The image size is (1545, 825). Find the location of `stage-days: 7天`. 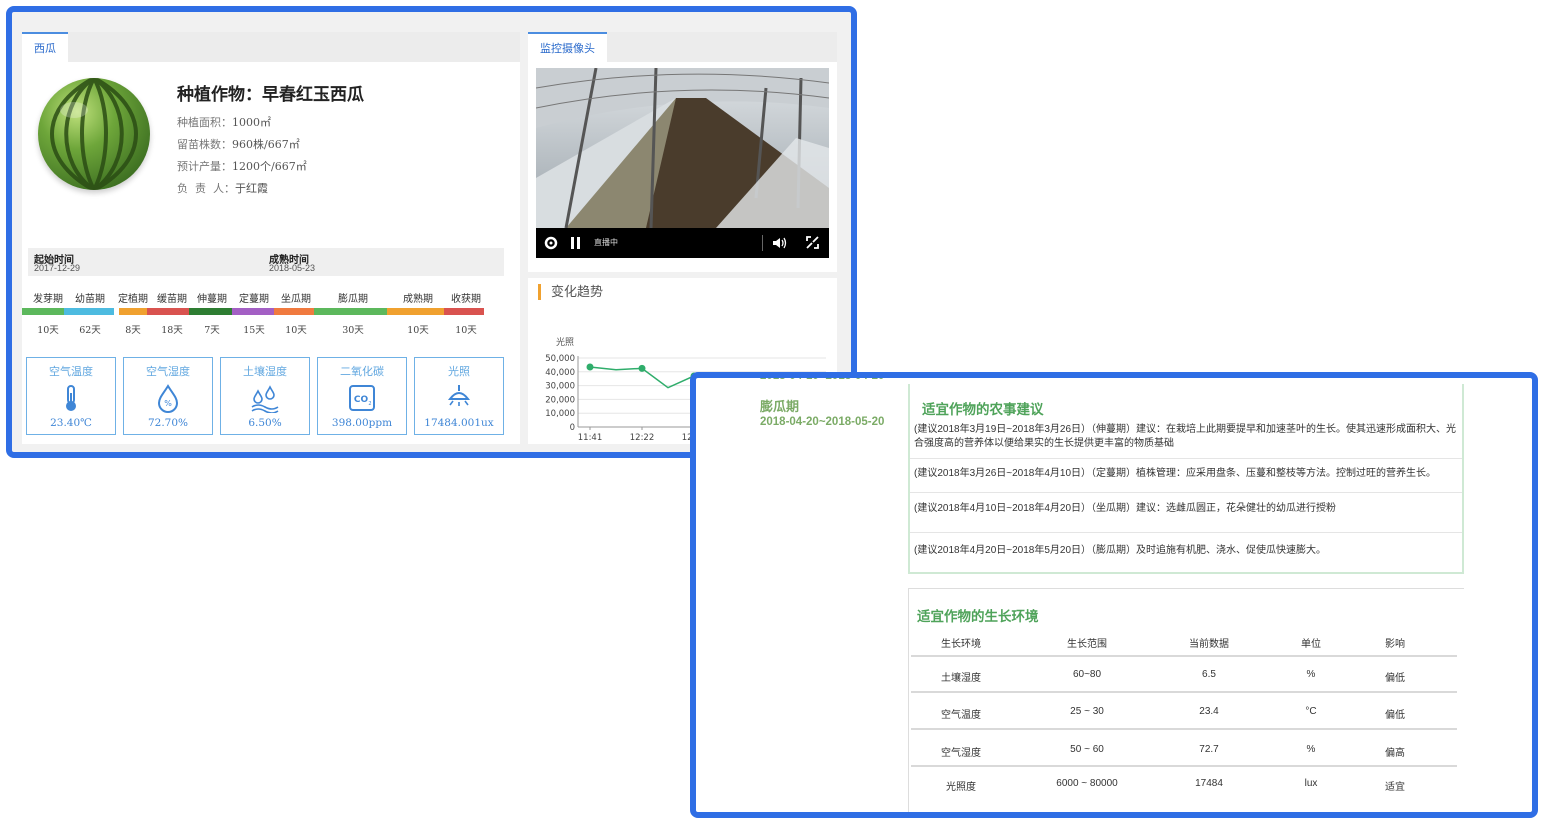

stage-days: 7天 is located at coordinates (212, 330).